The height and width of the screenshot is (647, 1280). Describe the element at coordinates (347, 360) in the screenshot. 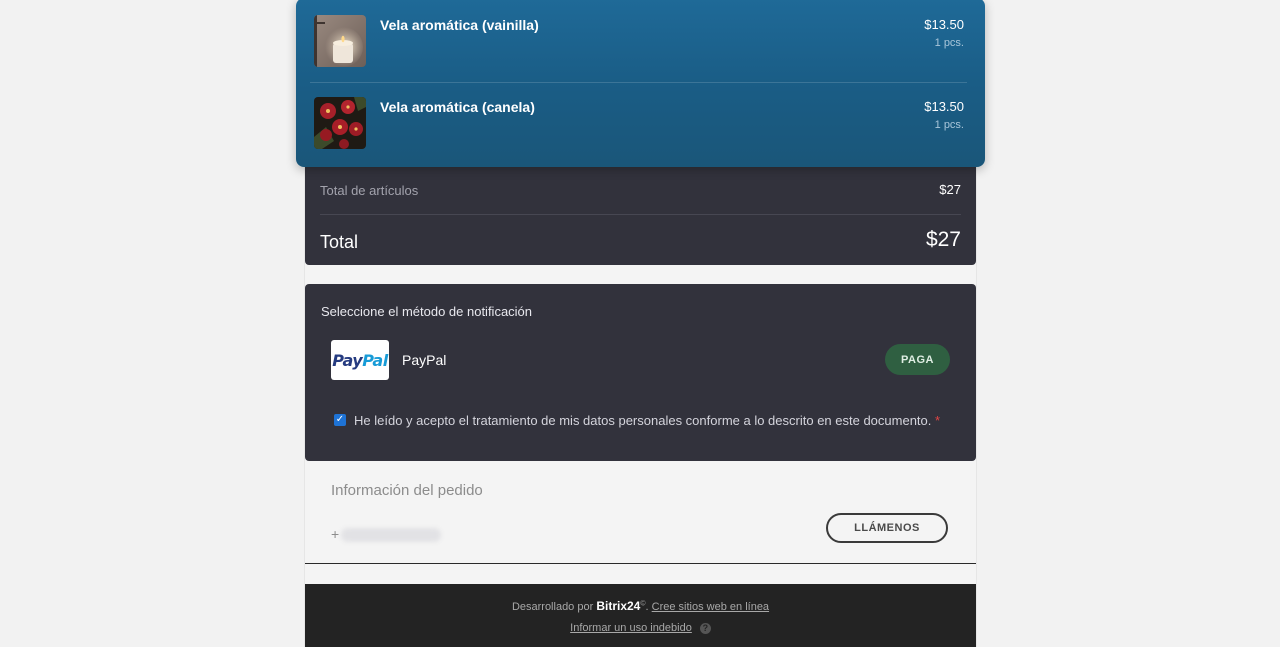

I see `paypal-logo-part1: Pay` at that location.